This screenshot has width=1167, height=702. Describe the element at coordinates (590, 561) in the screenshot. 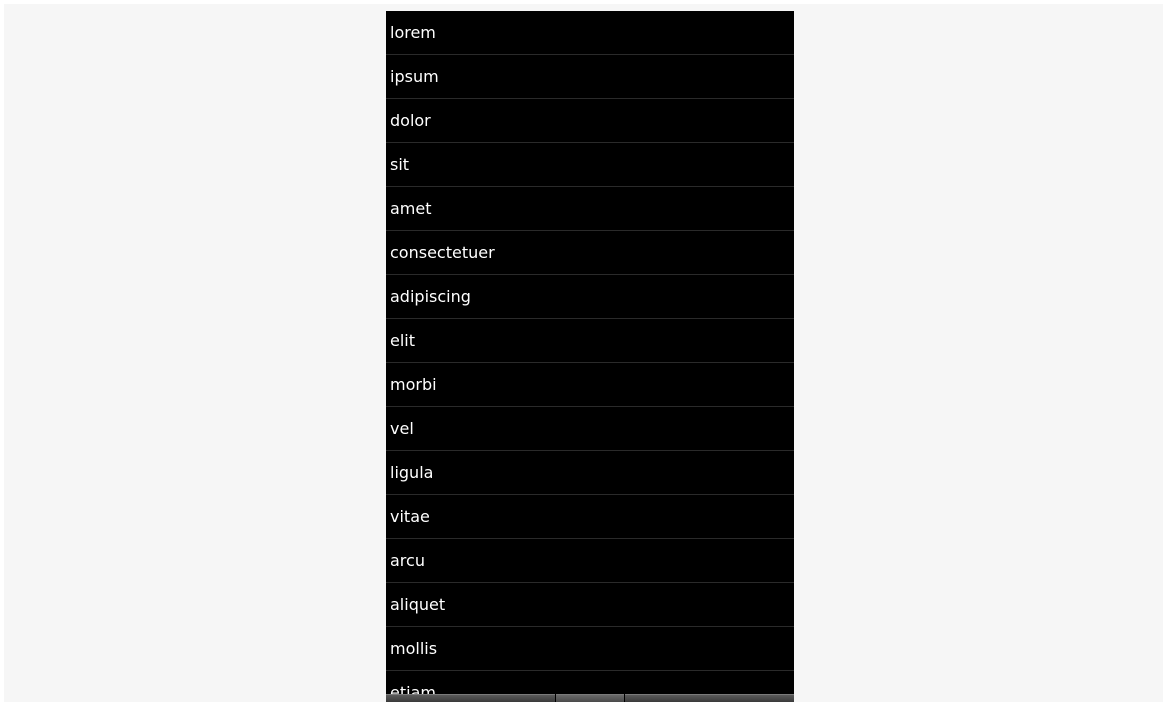

I see `list-item: arcu` at that location.